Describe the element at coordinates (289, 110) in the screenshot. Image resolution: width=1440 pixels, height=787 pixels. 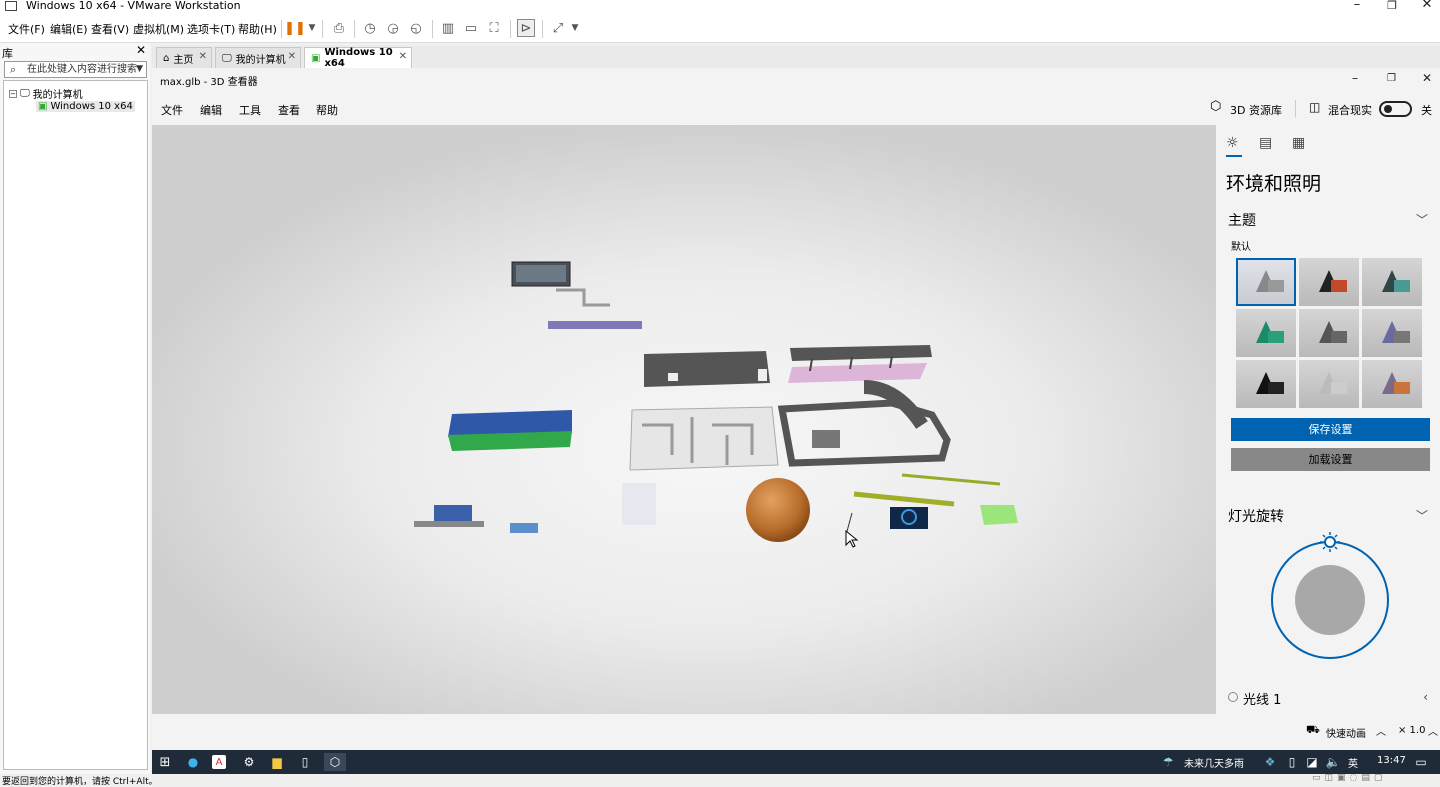
I see `app-menu-view: 查看` at that location.